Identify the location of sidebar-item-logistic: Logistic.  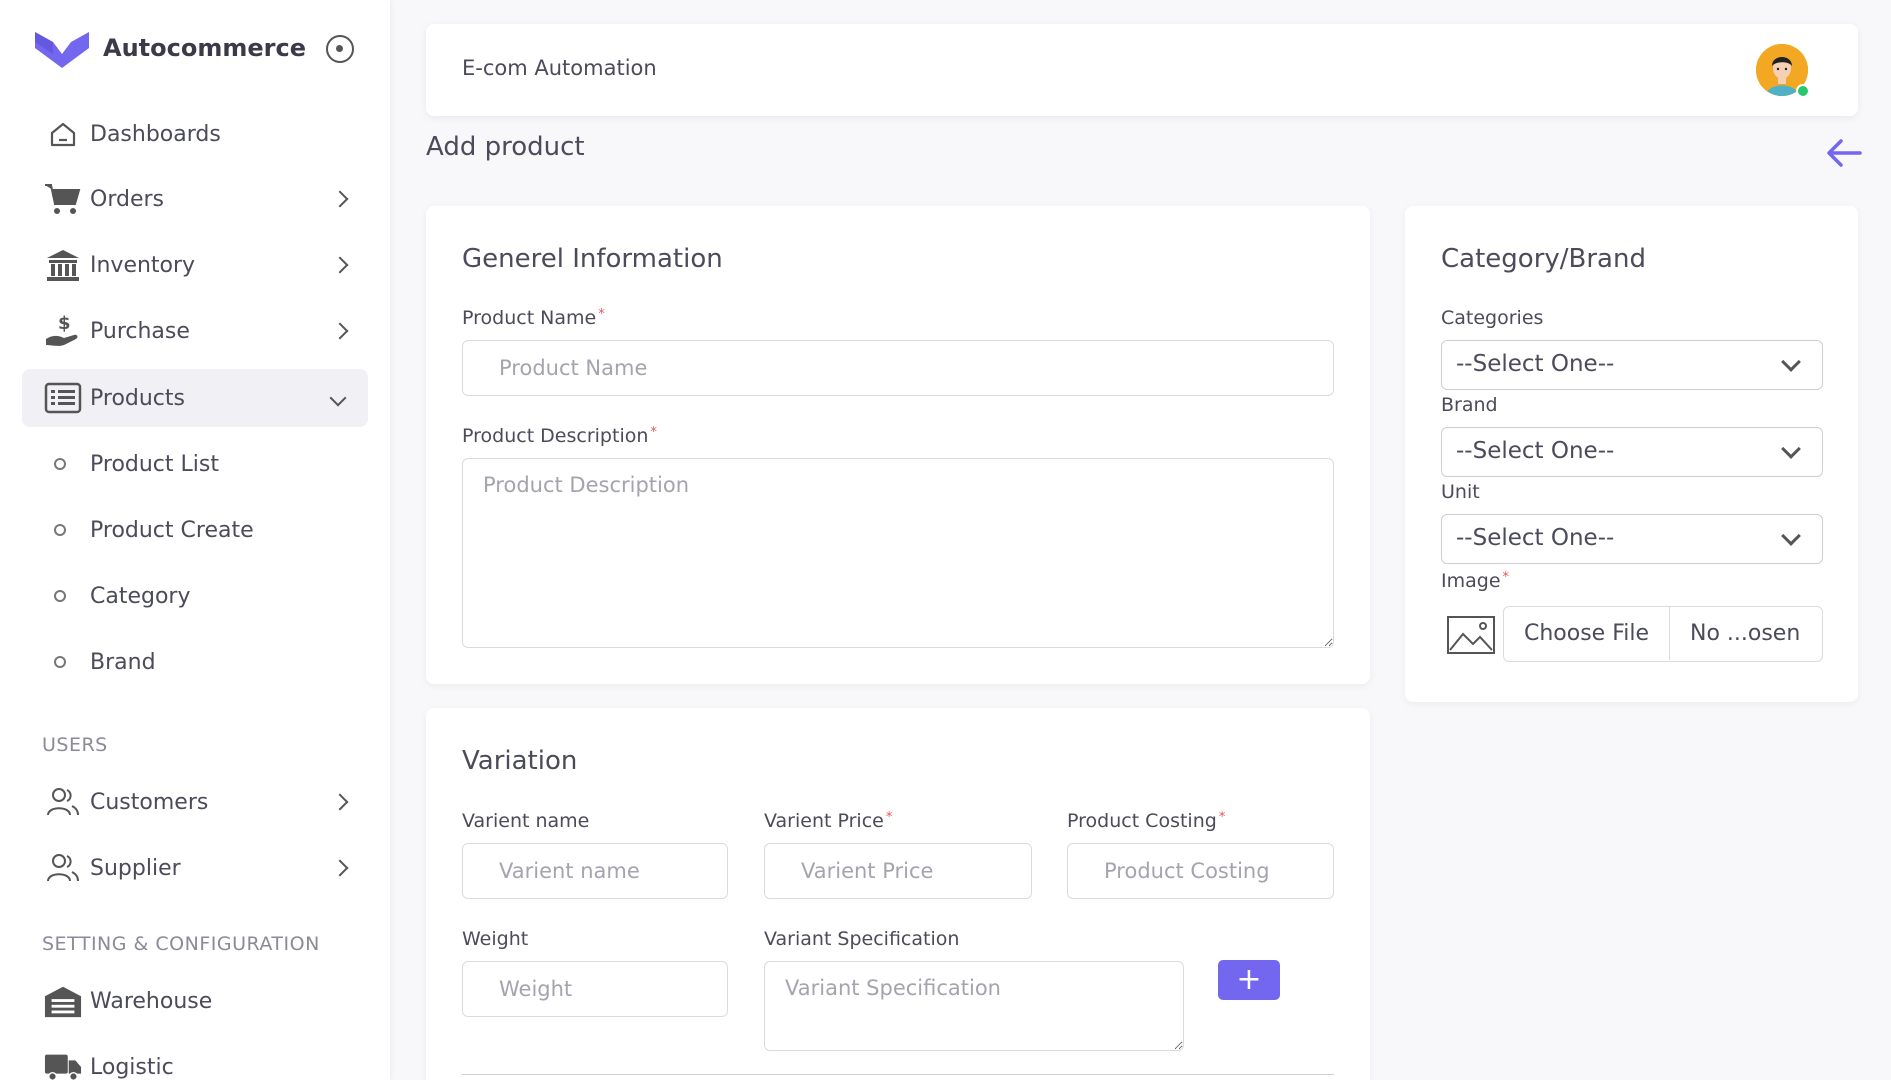
(195, 1059).